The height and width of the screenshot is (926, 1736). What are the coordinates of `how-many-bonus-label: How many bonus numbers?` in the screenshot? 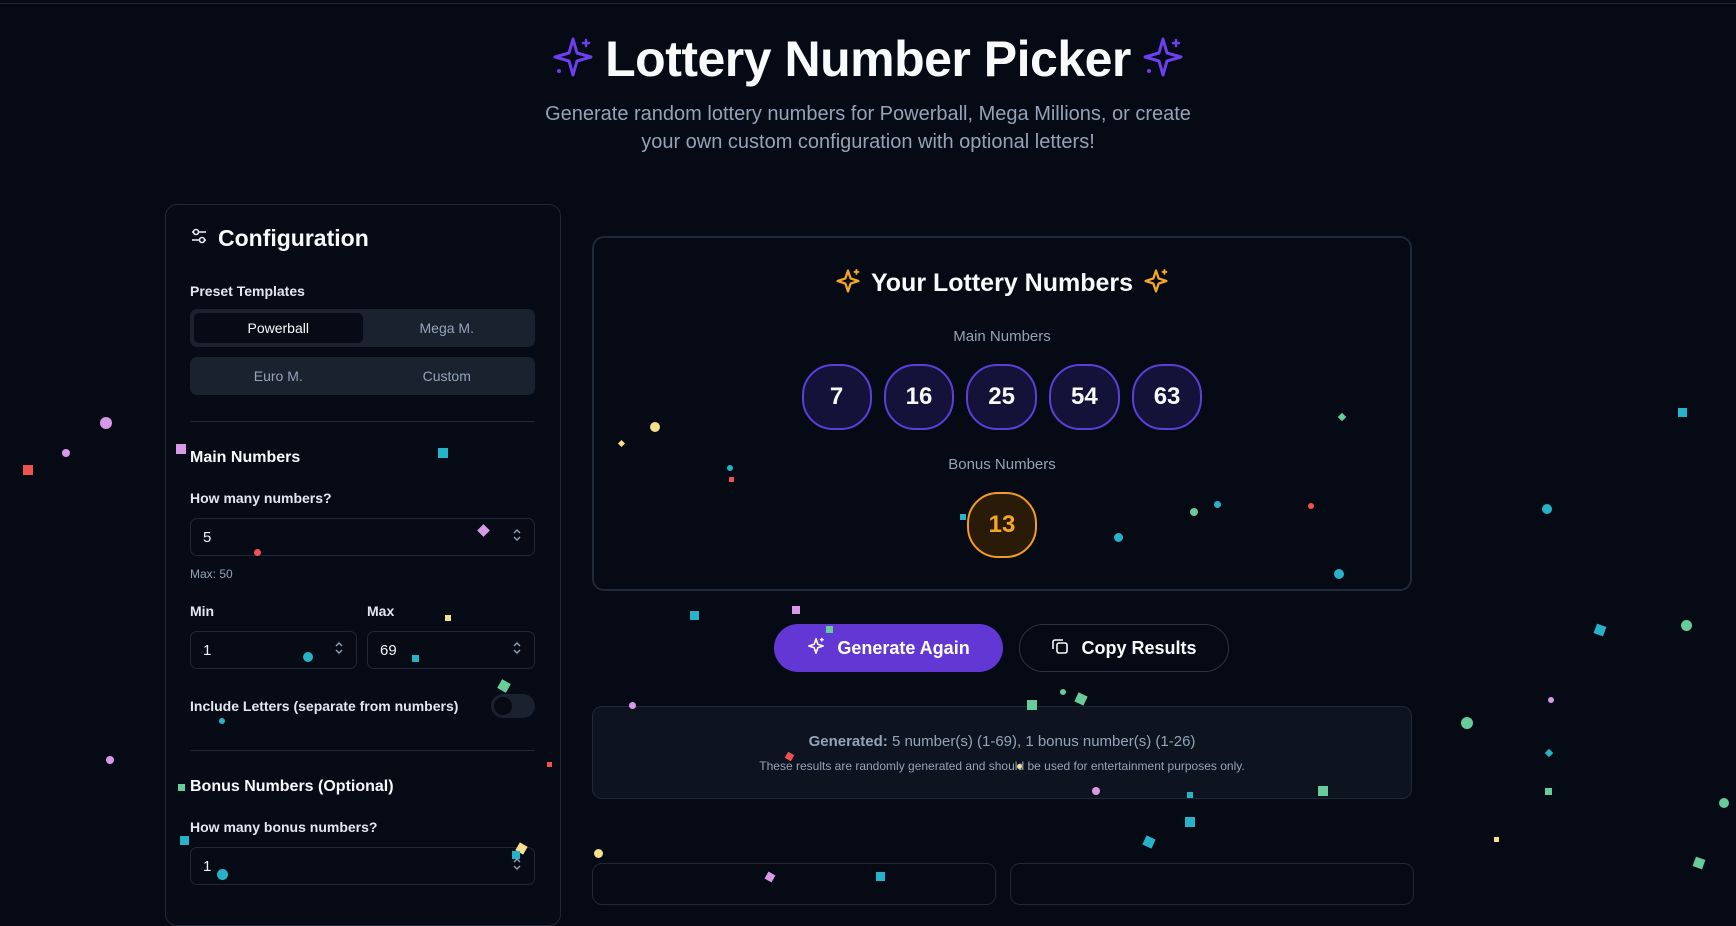 It's located at (284, 827).